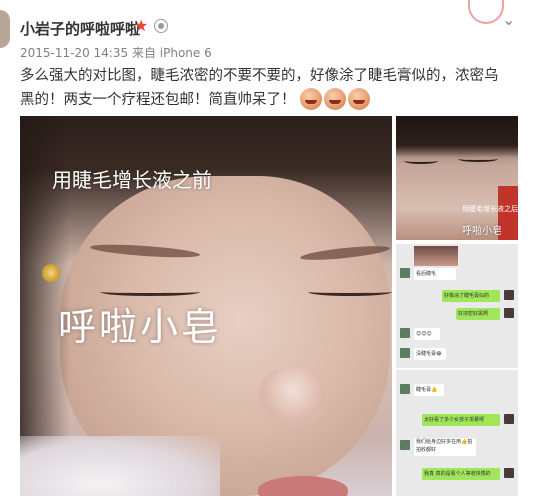  Describe the element at coordinates (141, 26) in the screenshot. I see `star-icon: ★` at that location.